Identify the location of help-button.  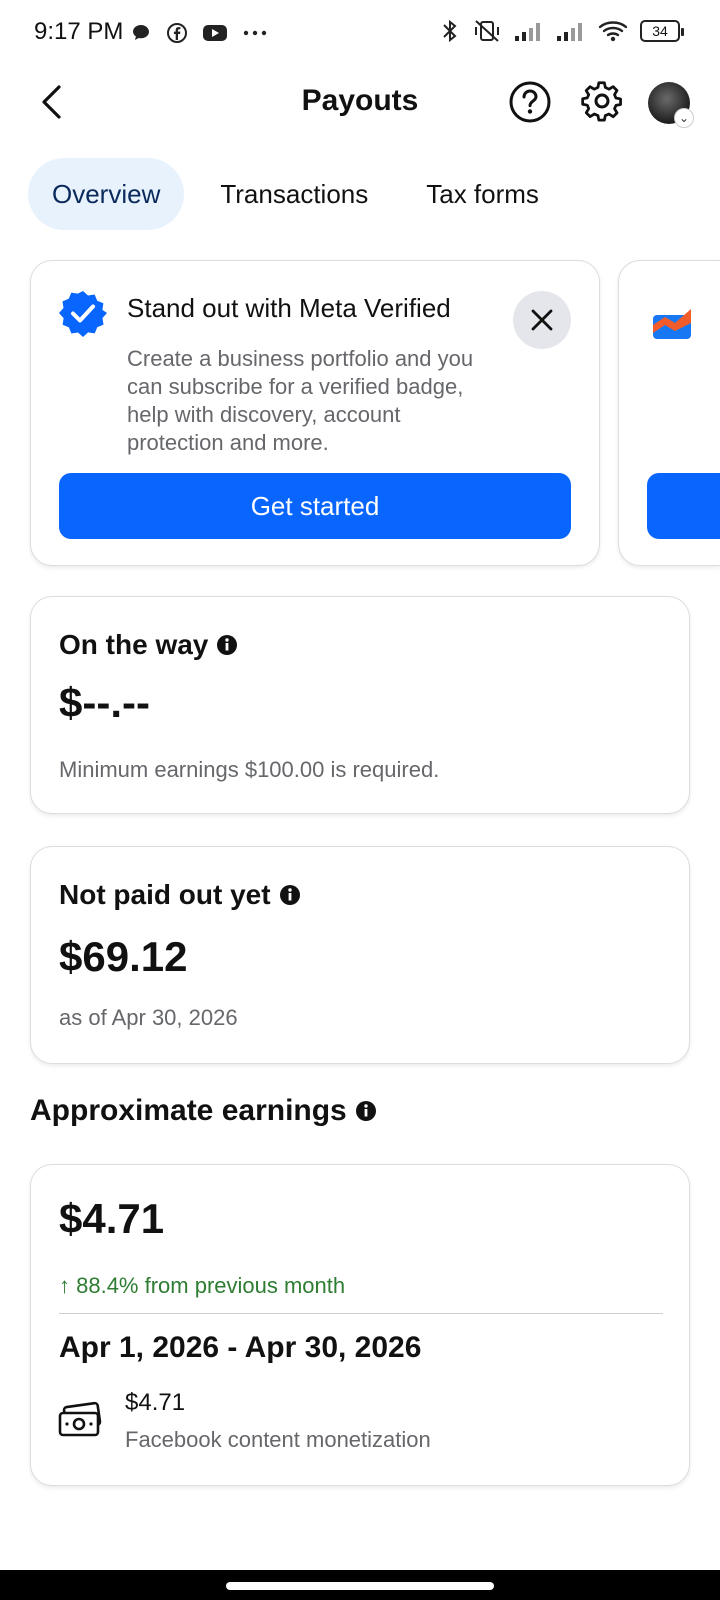
(530, 102).